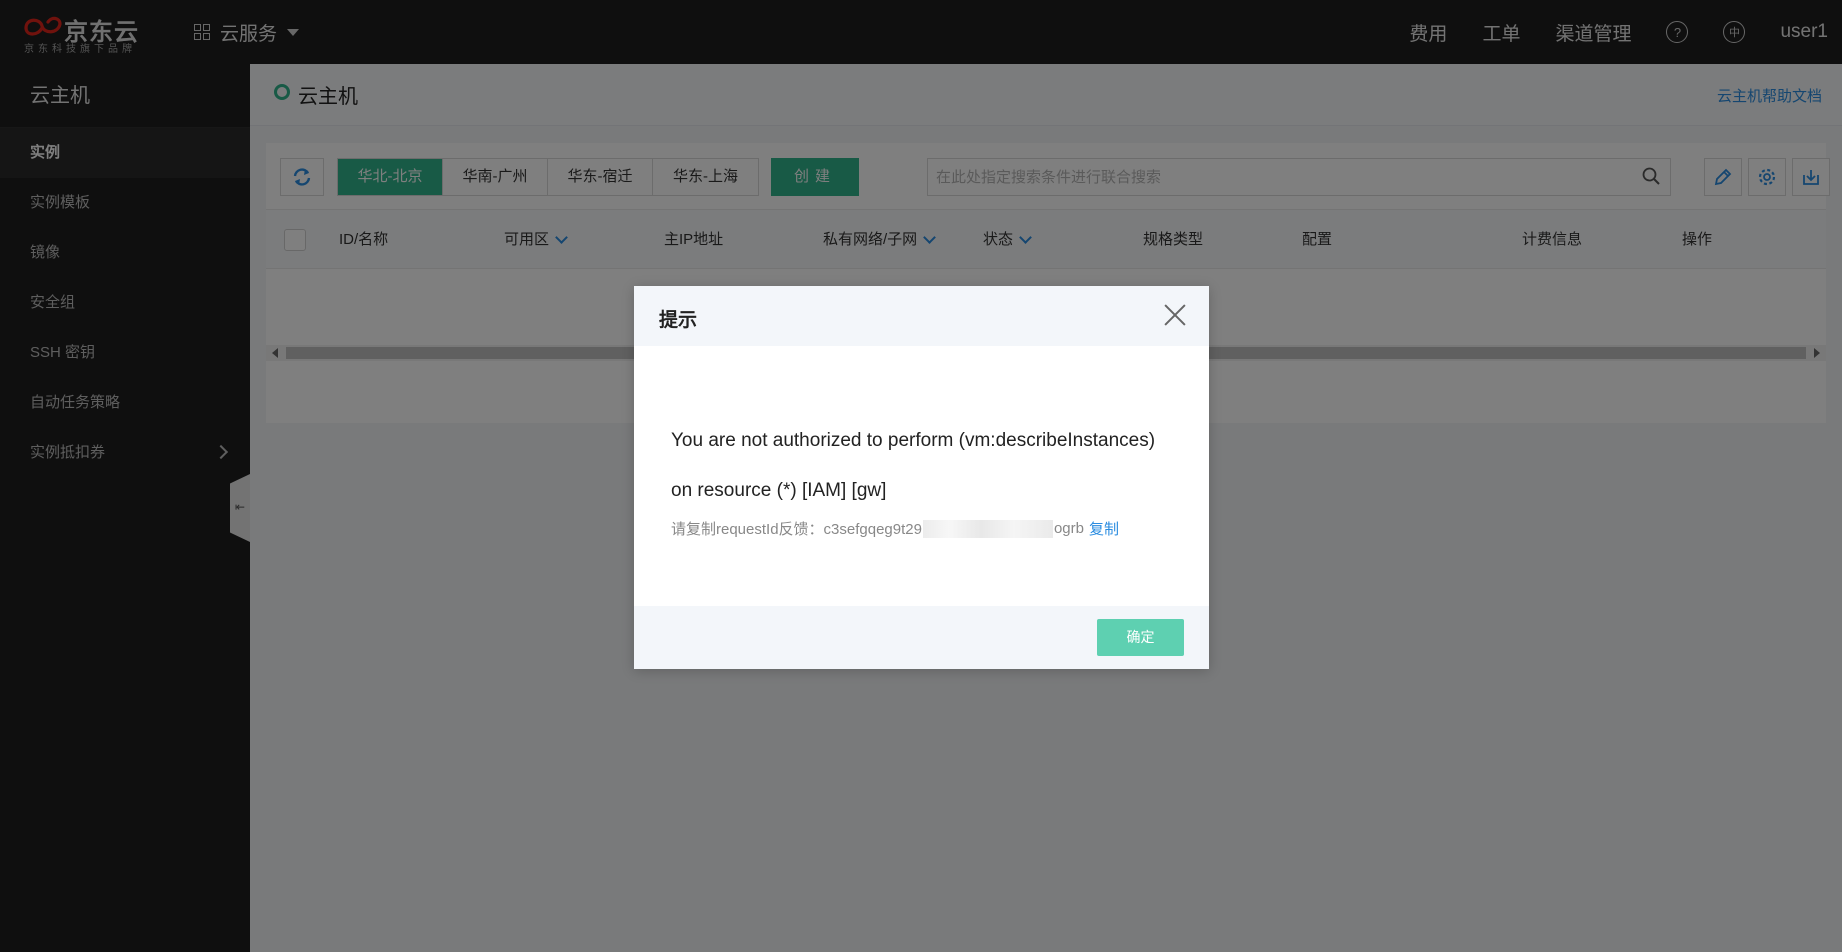 This screenshot has width=1842, height=952. I want to click on dialog-footer: 确定, so click(921, 637).